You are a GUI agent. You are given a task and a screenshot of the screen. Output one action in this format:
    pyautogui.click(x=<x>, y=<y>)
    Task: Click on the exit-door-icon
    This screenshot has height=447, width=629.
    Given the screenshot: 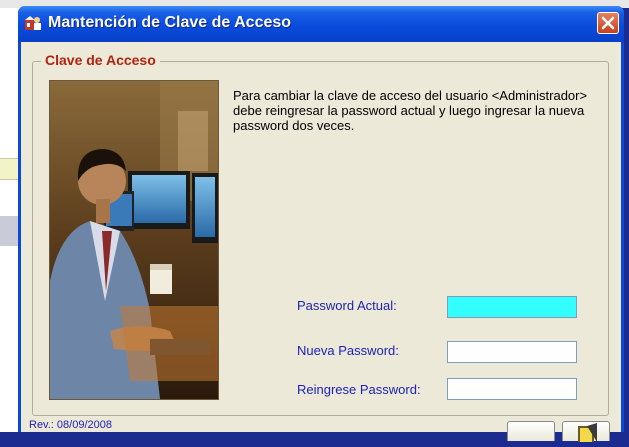 What is the action you would take?
    pyautogui.click(x=587, y=432)
    